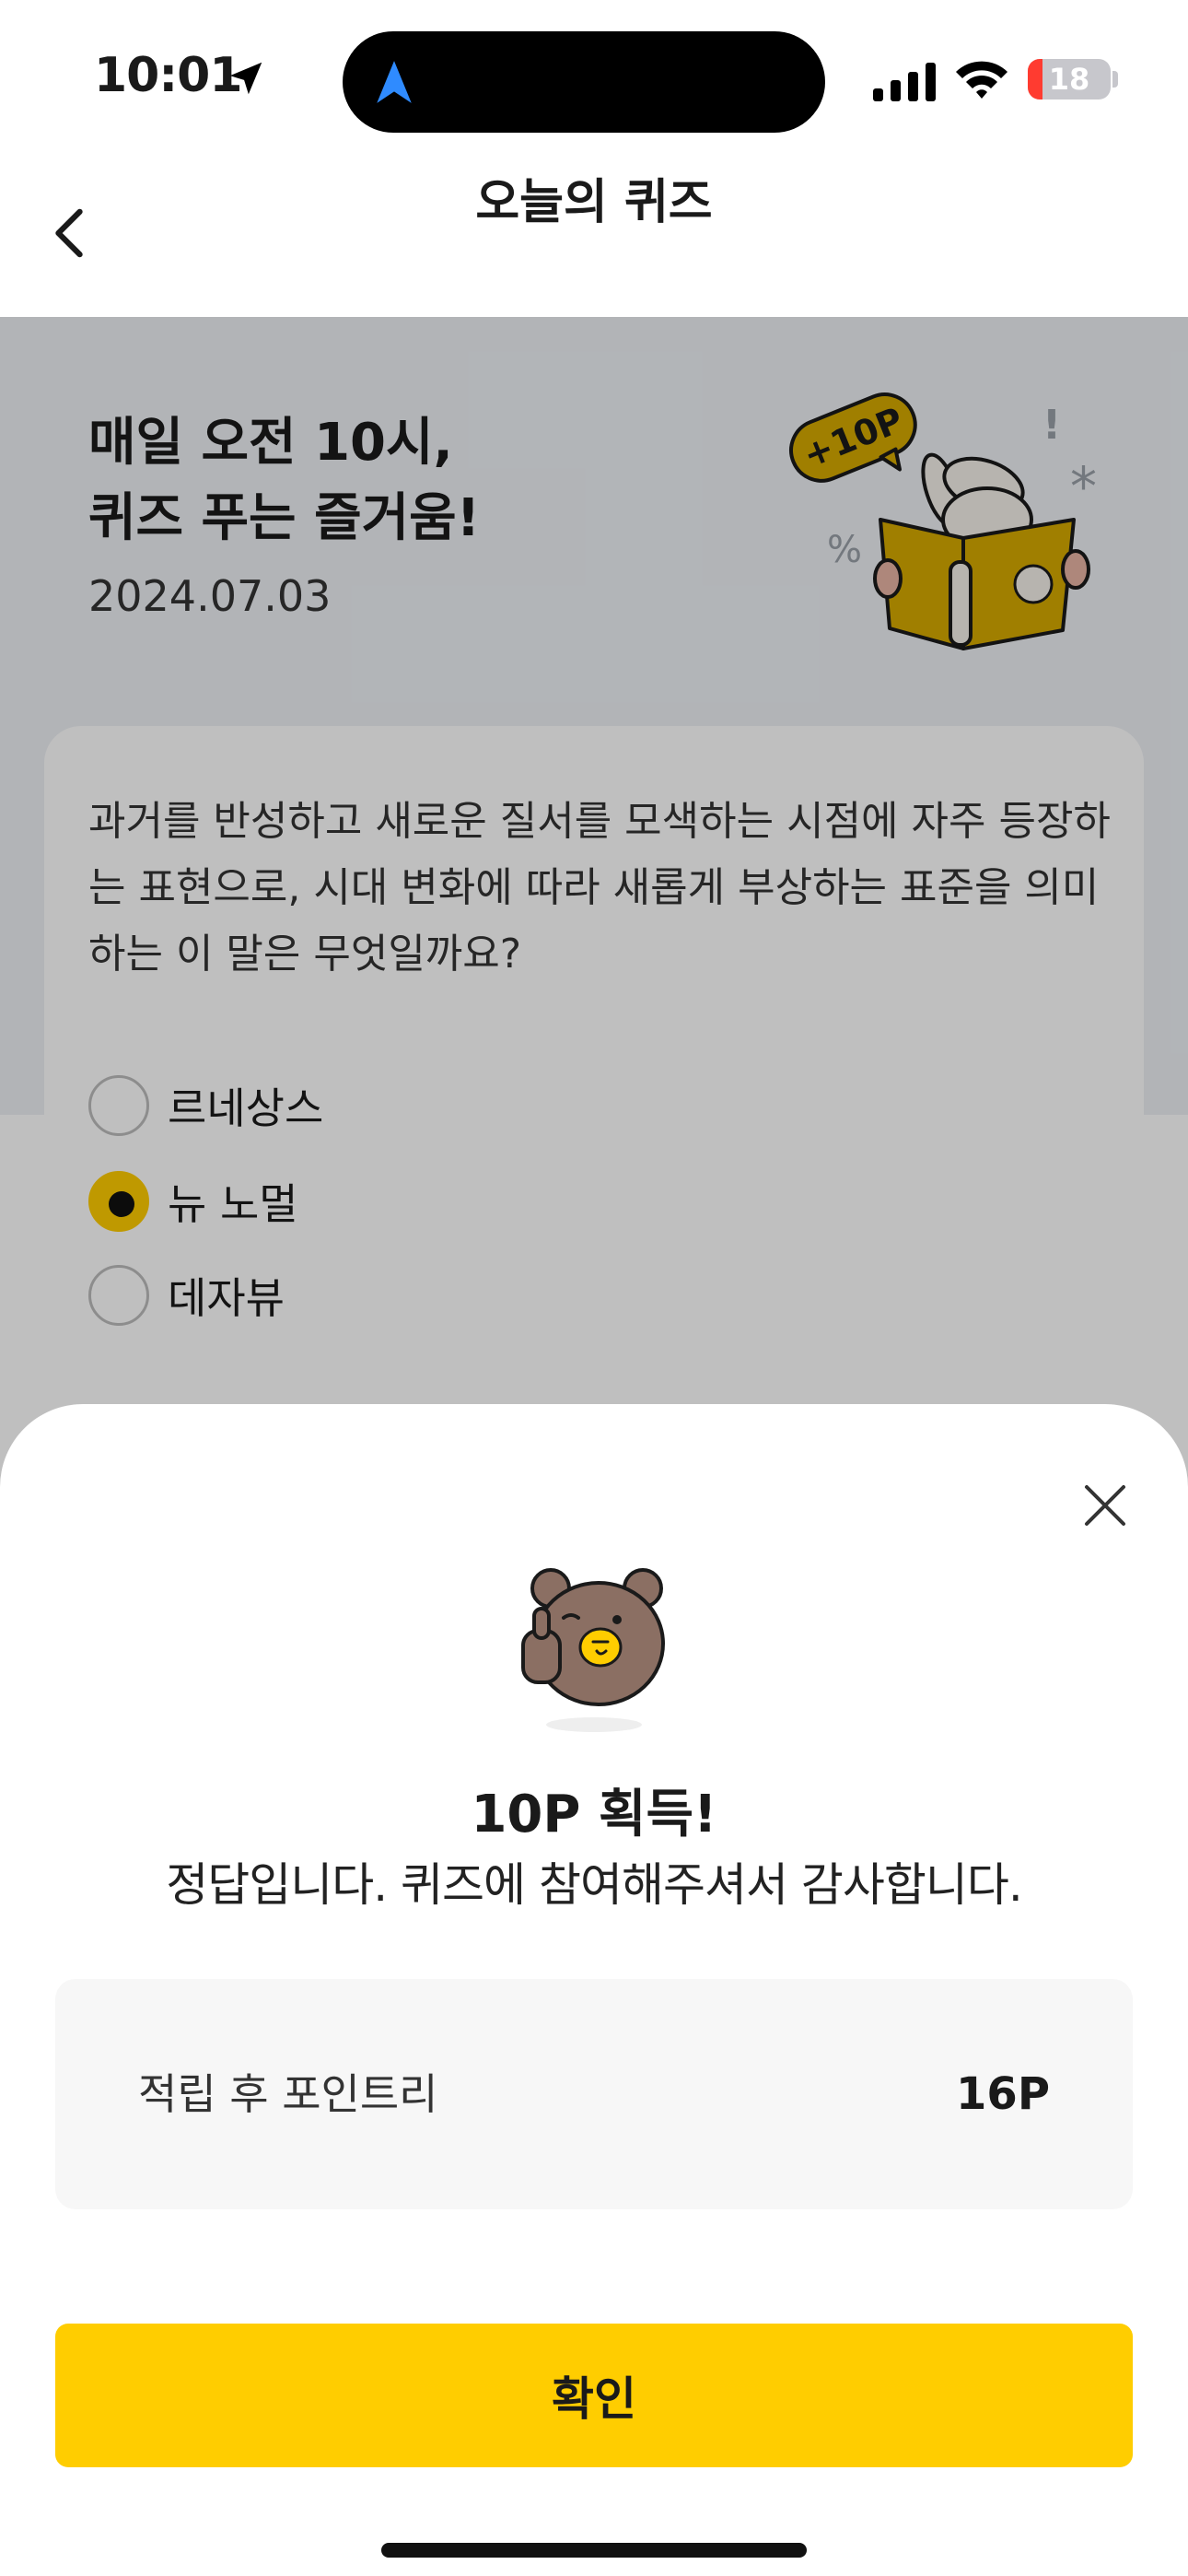 This screenshot has height=2576, width=1188. Describe the element at coordinates (288, 2094) in the screenshot. I see `points-label: 적립 후 포인트리` at that location.